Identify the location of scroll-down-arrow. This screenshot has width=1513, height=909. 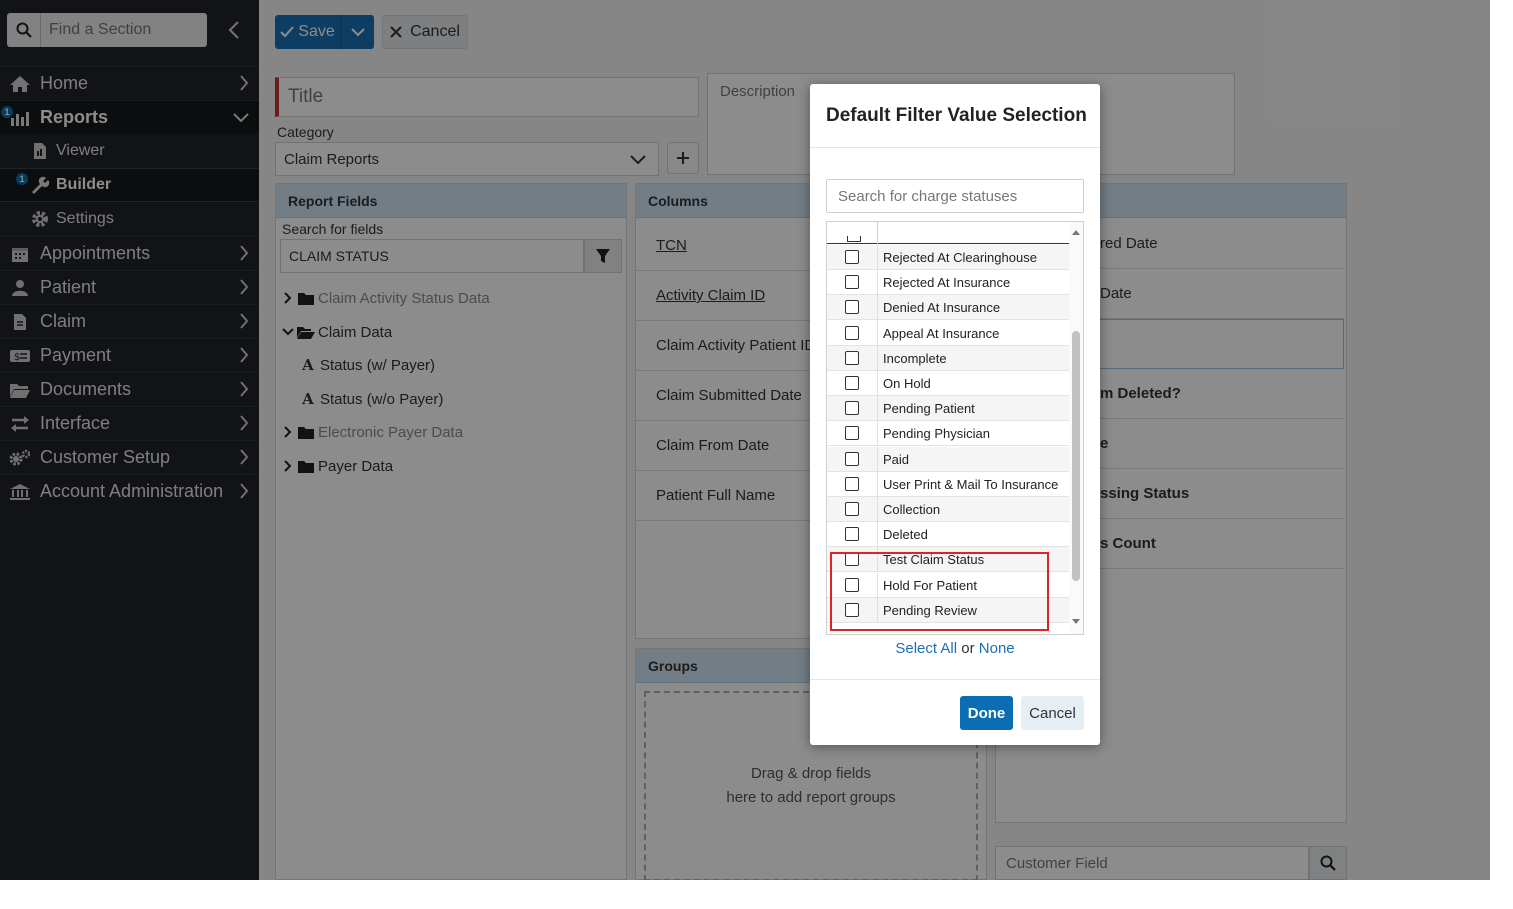
(1076, 621).